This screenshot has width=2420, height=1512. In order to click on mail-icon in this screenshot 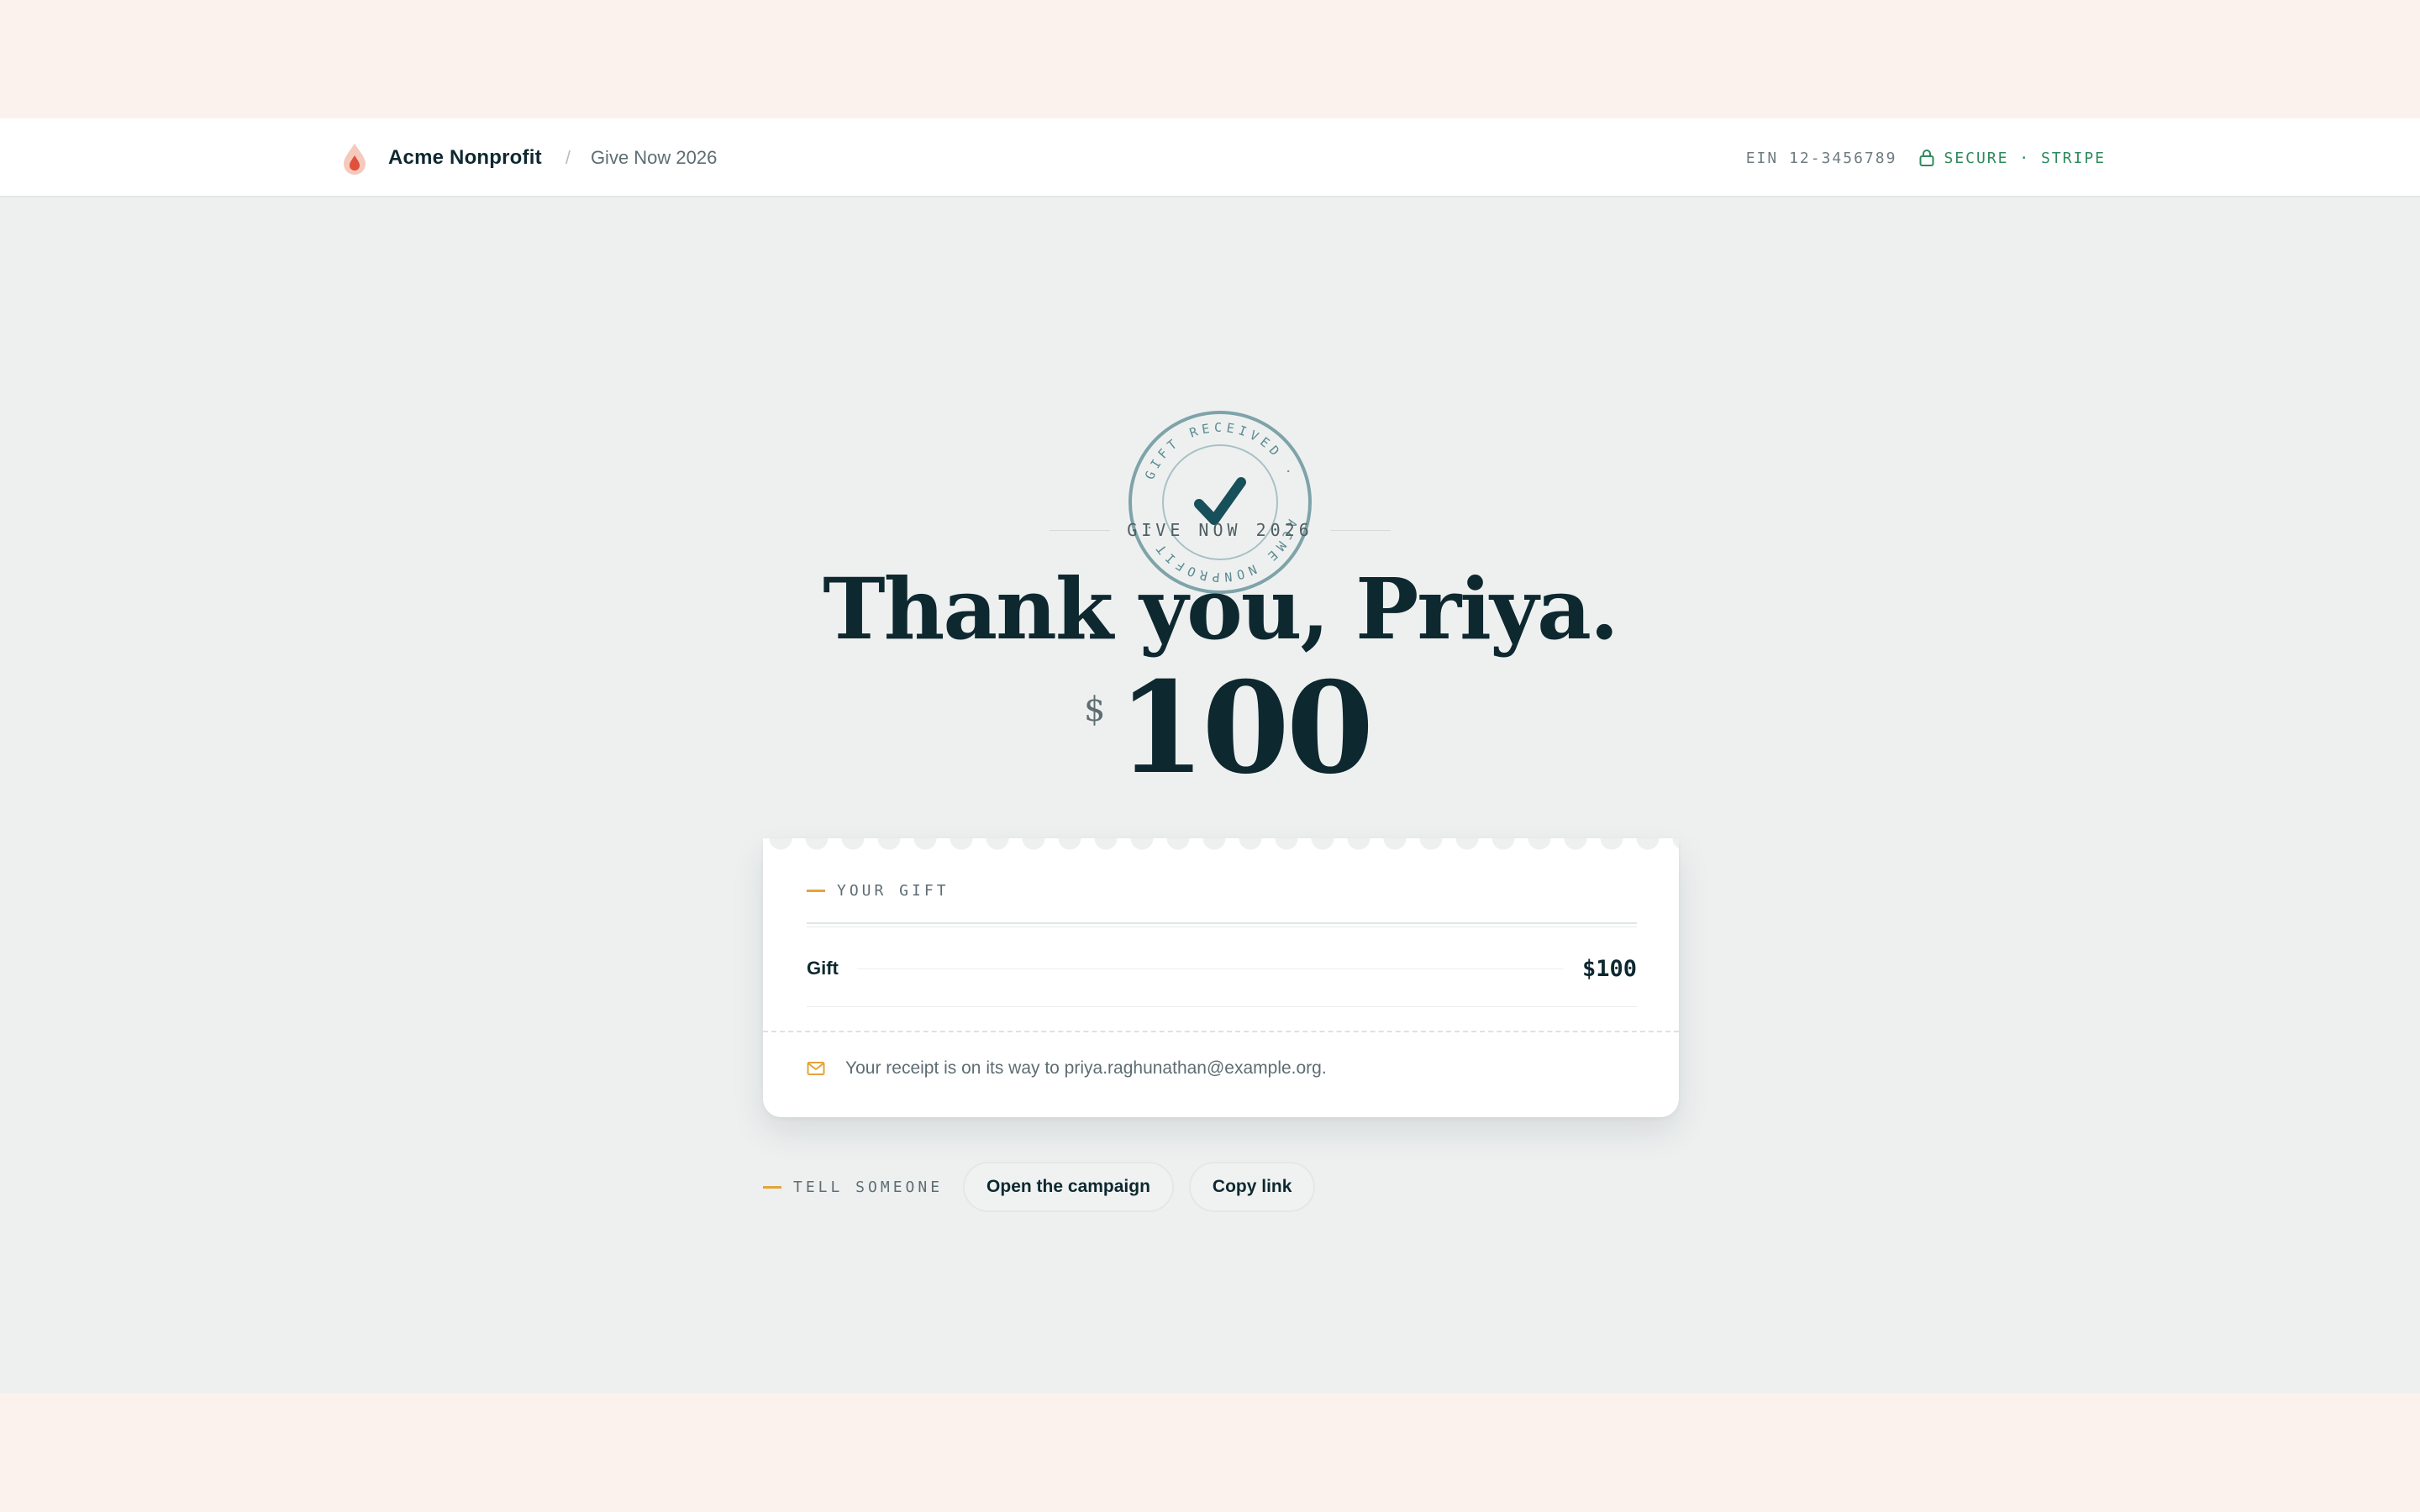, I will do `click(816, 1068)`.